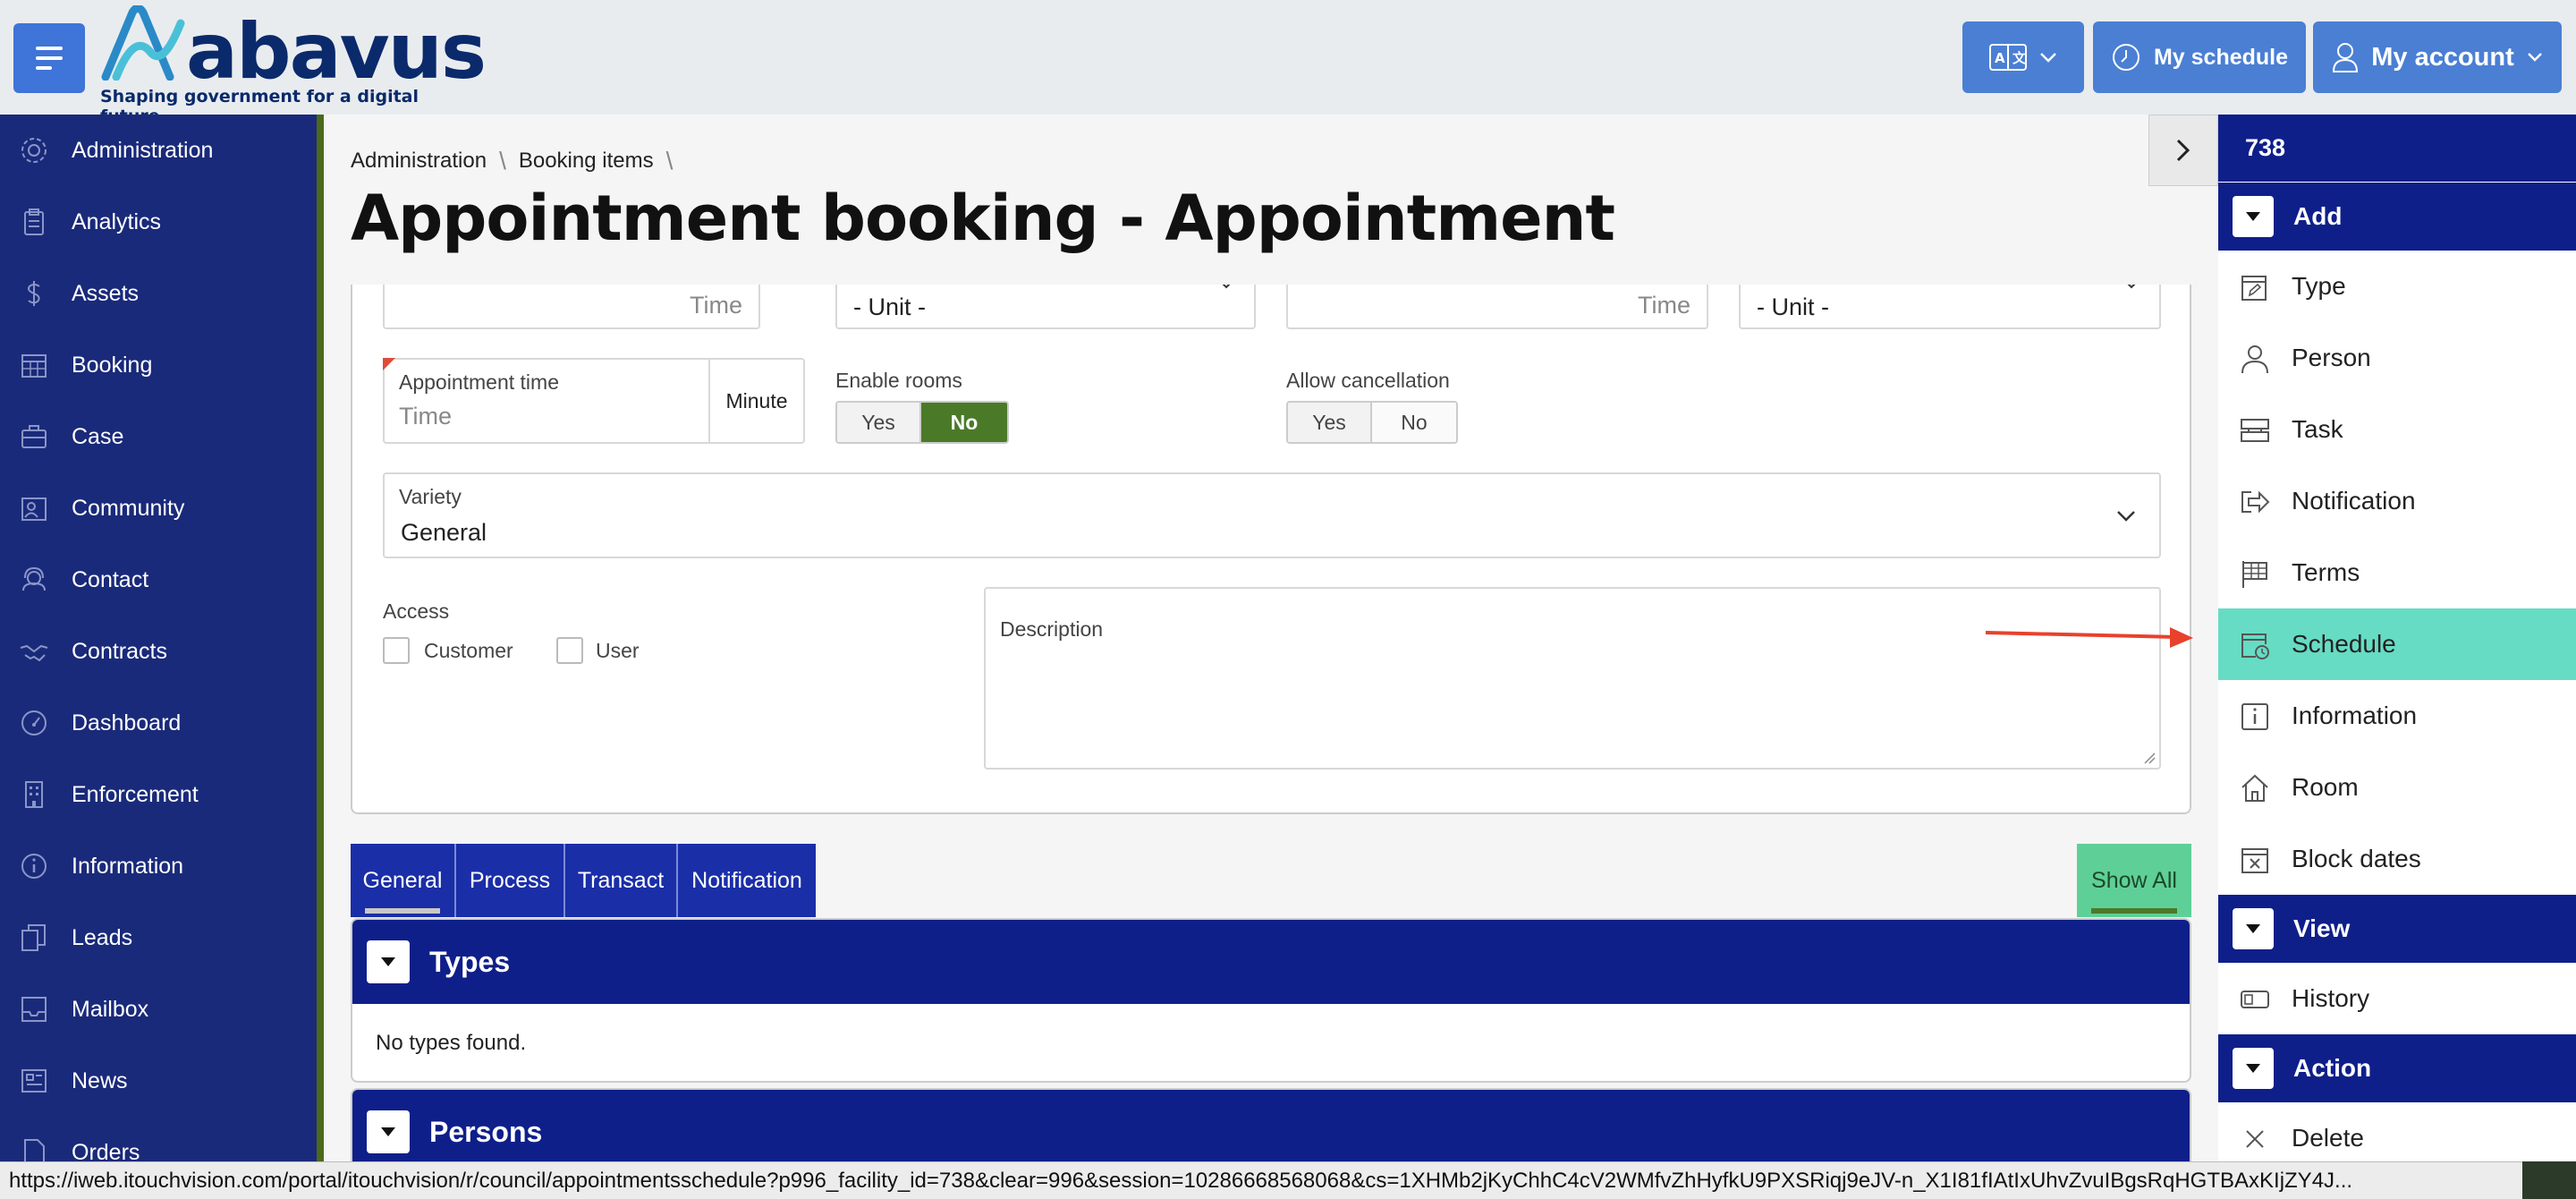 The width and height of the screenshot is (2576, 1199). What do you see at coordinates (34, 436) in the screenshot?
I see `briefcase-icon` at bounding box center [34, 436].